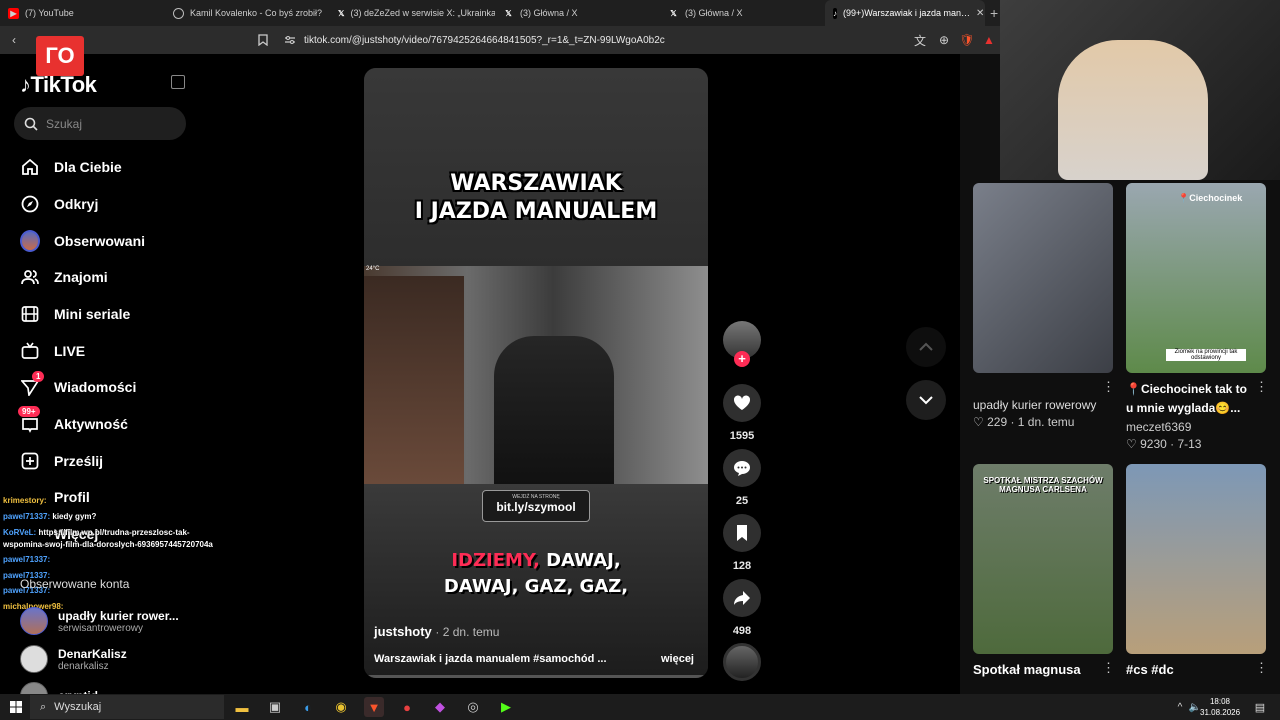 This screenshot has width=1280, height=720. I want to click on close-tab-icon: ✕, so click(980, 13).